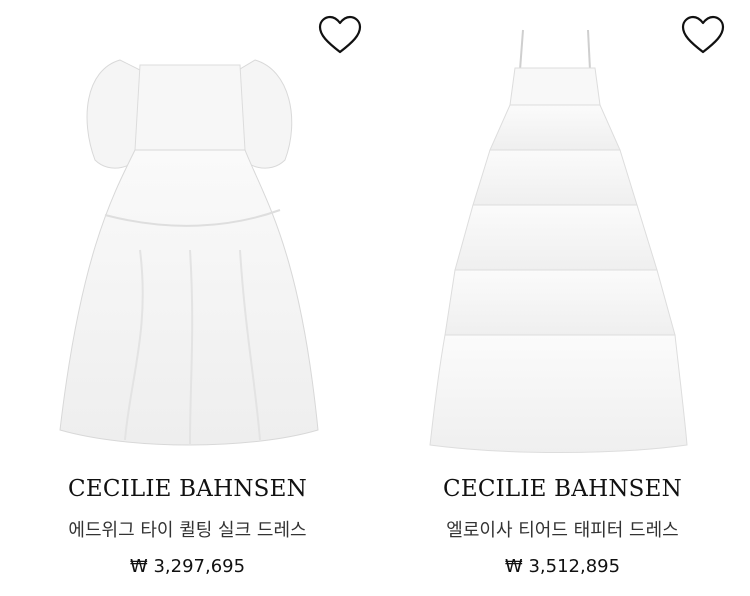  Describe the element at coordinates (562, 566) in the screenshot. I see `product-price: ₩ 3,512,895` at that location.